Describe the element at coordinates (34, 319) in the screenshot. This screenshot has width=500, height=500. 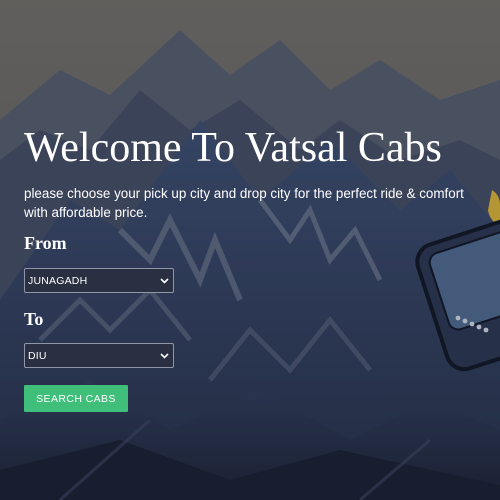
I see `to-label: To` at that location.